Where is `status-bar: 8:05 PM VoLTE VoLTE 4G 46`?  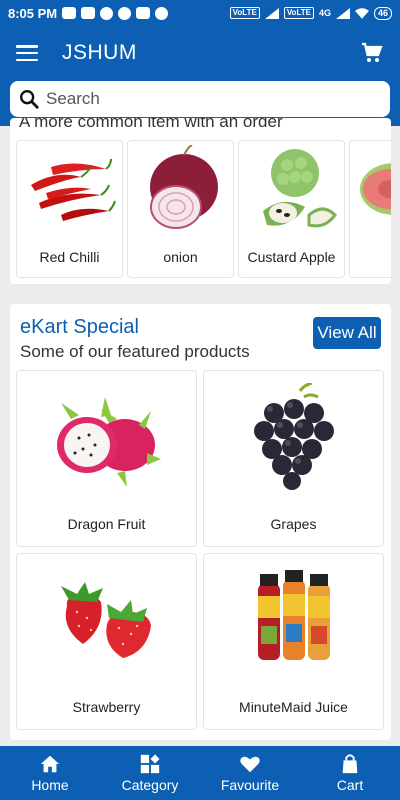 status-bar: 8:05 PM VoLTE VoLTE 4G 46 is located at coordinates (200, 13).